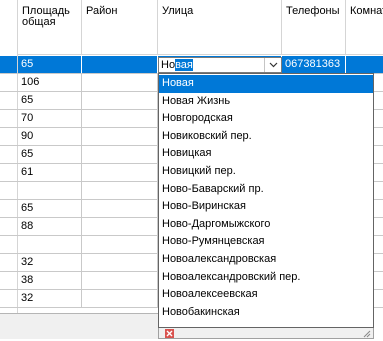 The width and height of the screenshot is (383, 341). I want to click on column-header-label-line2: общая, so click(39, 22).